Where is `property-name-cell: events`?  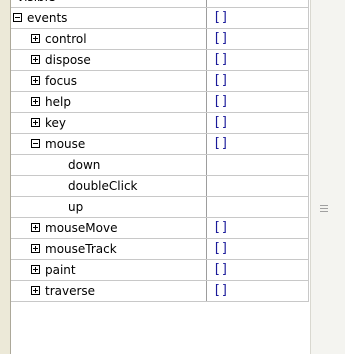
property-name-cell: events is located at coordinates (109, 18).